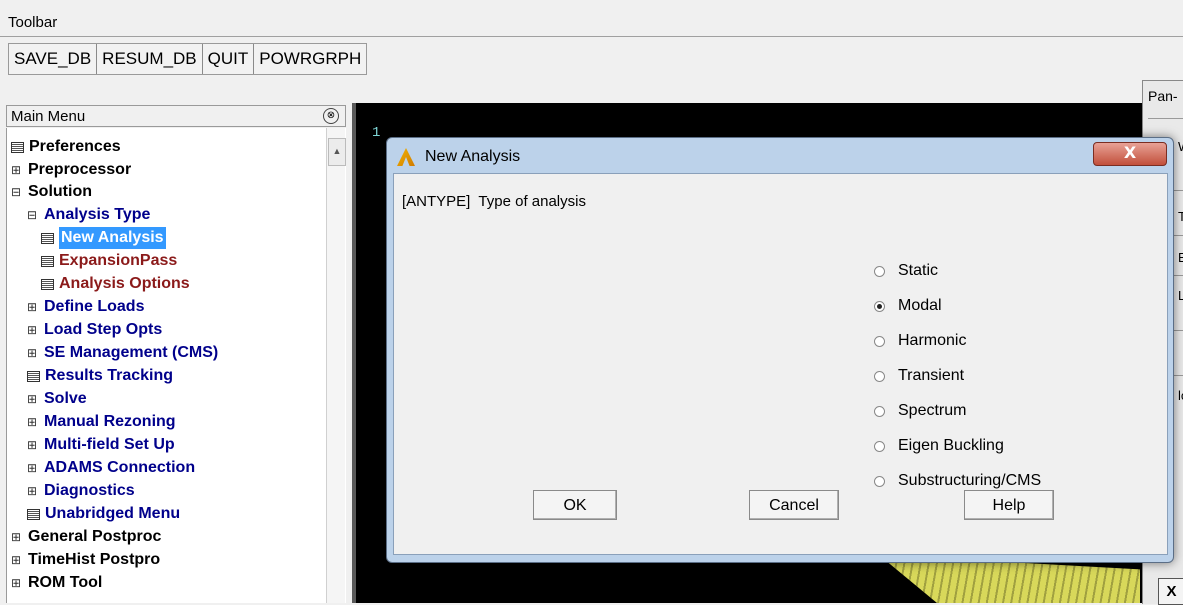 Image resolution: width=1183 pixels, height=605 pixels. I want to click on pan-panel-title: Pan-, so click(1163, 96).